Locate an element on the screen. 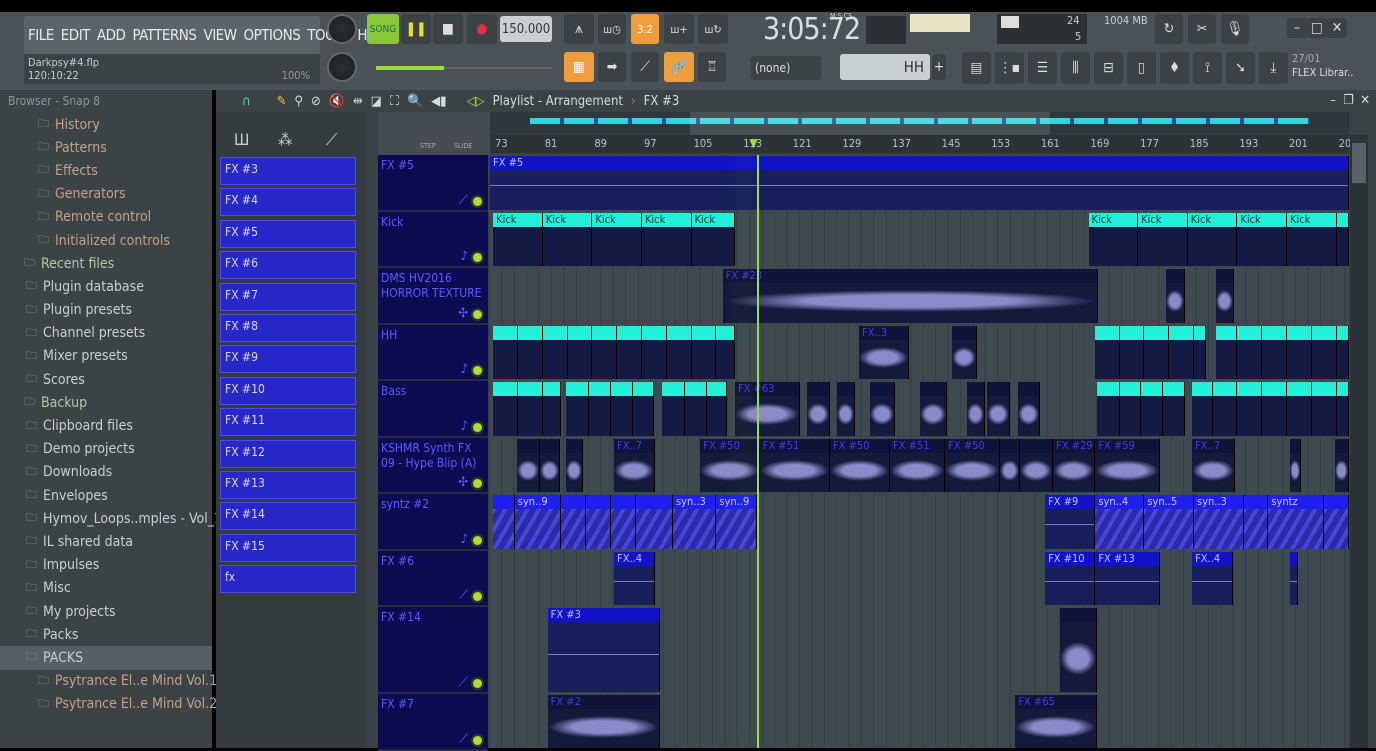 Image resolution: width=1376 pixels, height=751 pixels. metronome-icon: ⩚ is located at coordinates (579, 29).